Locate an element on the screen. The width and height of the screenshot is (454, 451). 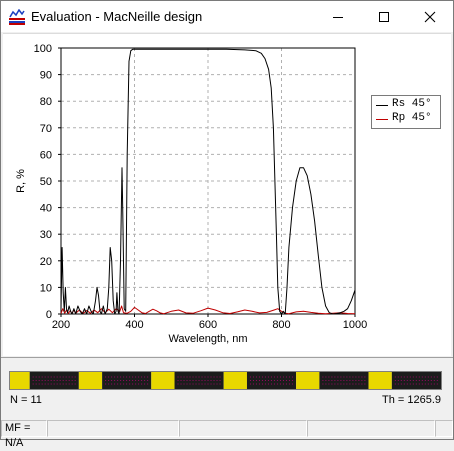
layer-structure-graphic is located at coordinates (225, 380).